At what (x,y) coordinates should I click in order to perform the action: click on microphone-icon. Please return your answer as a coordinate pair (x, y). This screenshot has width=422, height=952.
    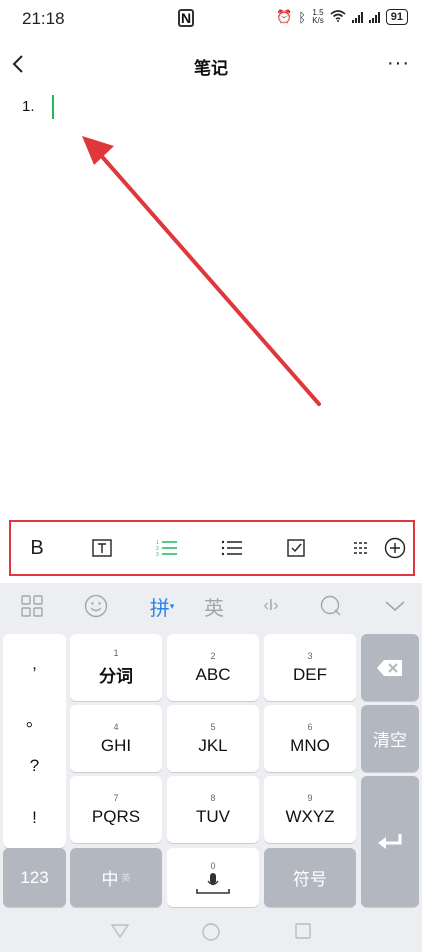
    Looking at the image, I should click on (213, 883).